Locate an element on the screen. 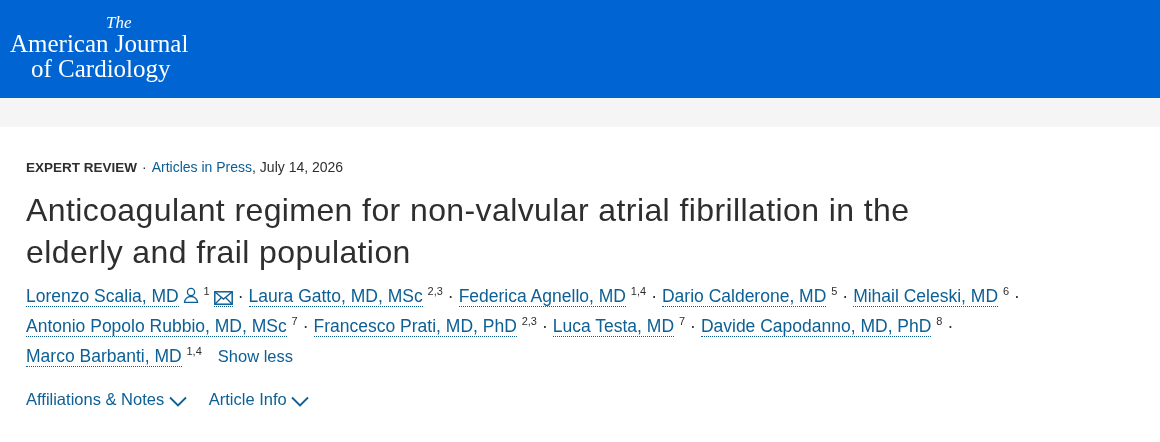 This screenshot has height=442, width=1160. email-icon is located at coordinates (223, 297).